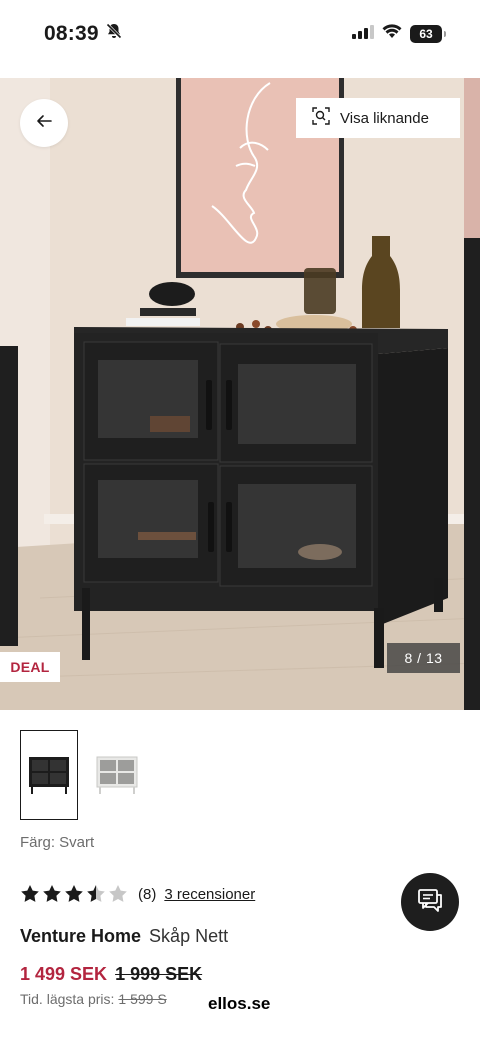 The width and height of the screenshot is (480, 1041). I want to click on show-similar-button: Visa liknande, so click(378, 118).